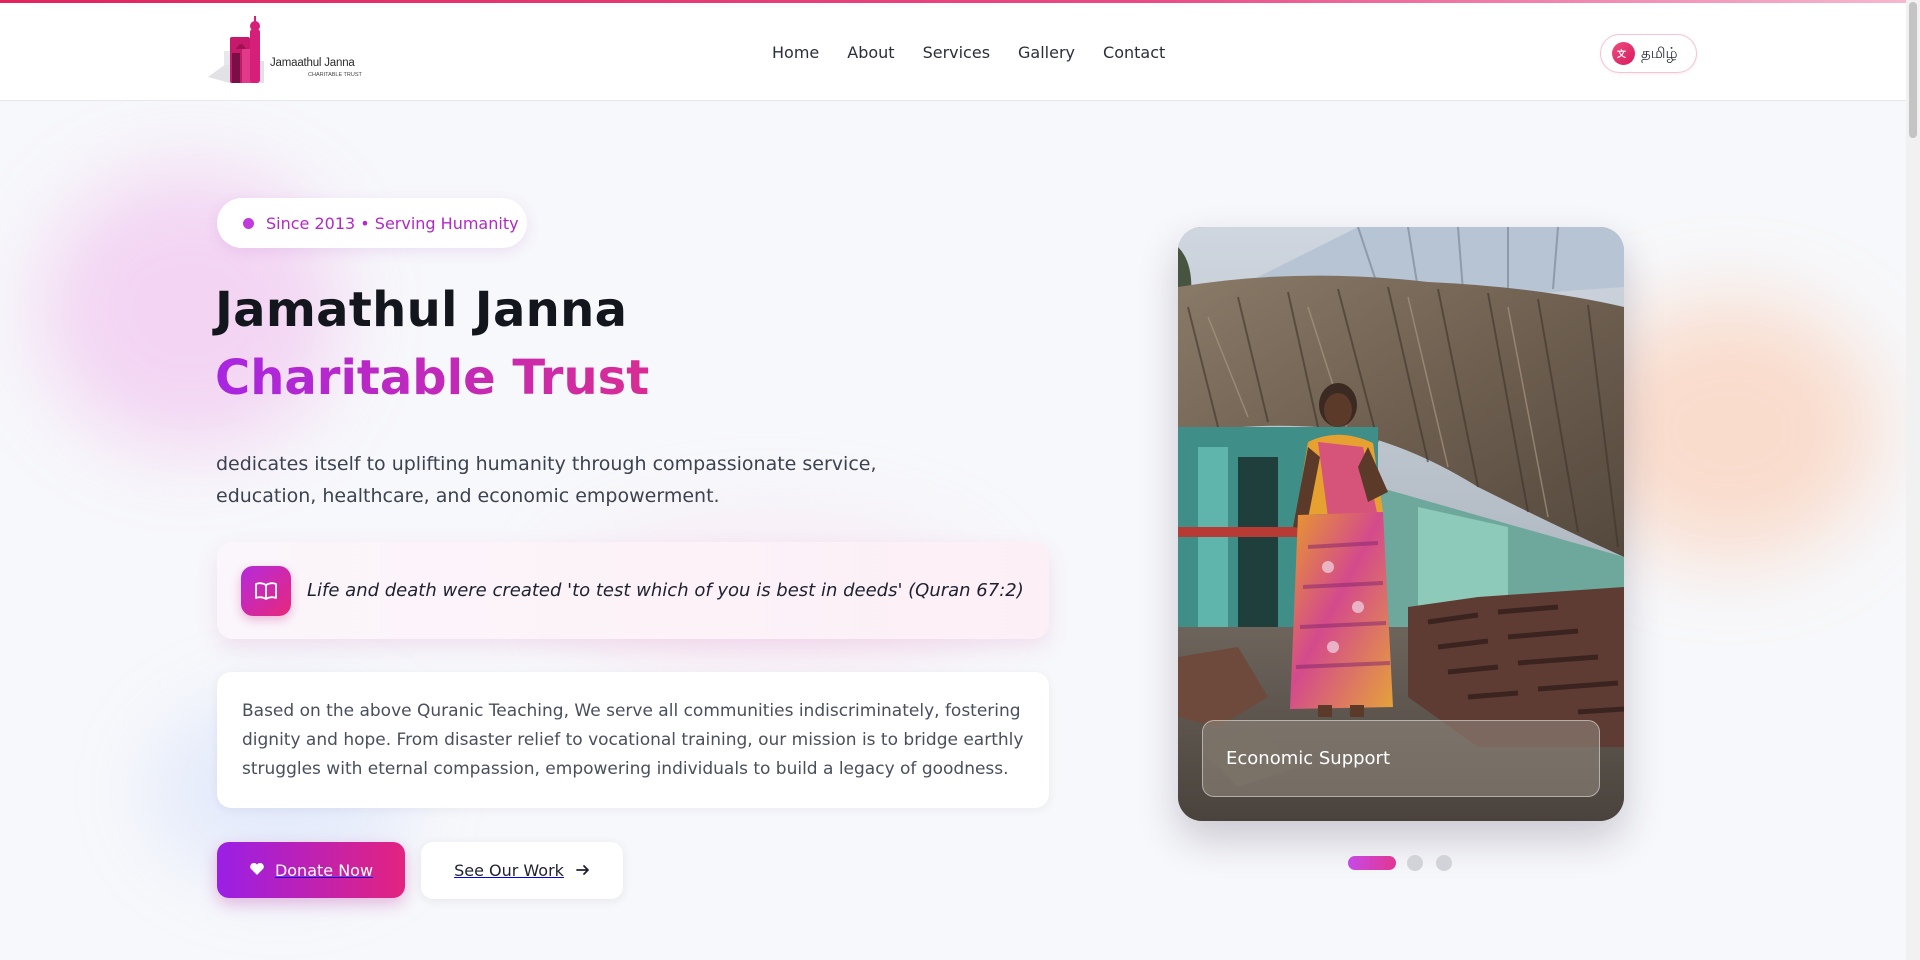 Image resolution: width=1920 pixels, height=960 pixels. I want to click on badge-text: Since 2013 • Serving Humanity, so click(392, 223).